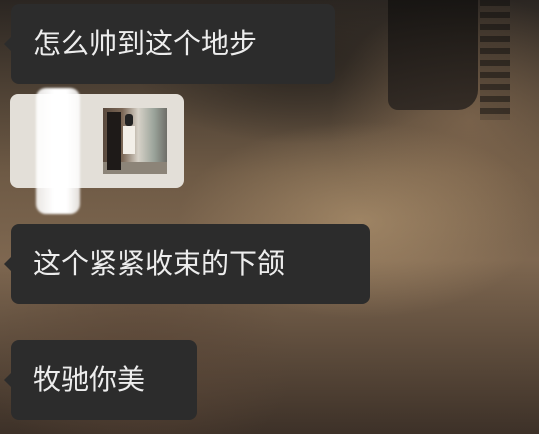  Describe the element at coordinates (129, 120) in the screenshot. I see `thumbnail-figure-head` at that location.